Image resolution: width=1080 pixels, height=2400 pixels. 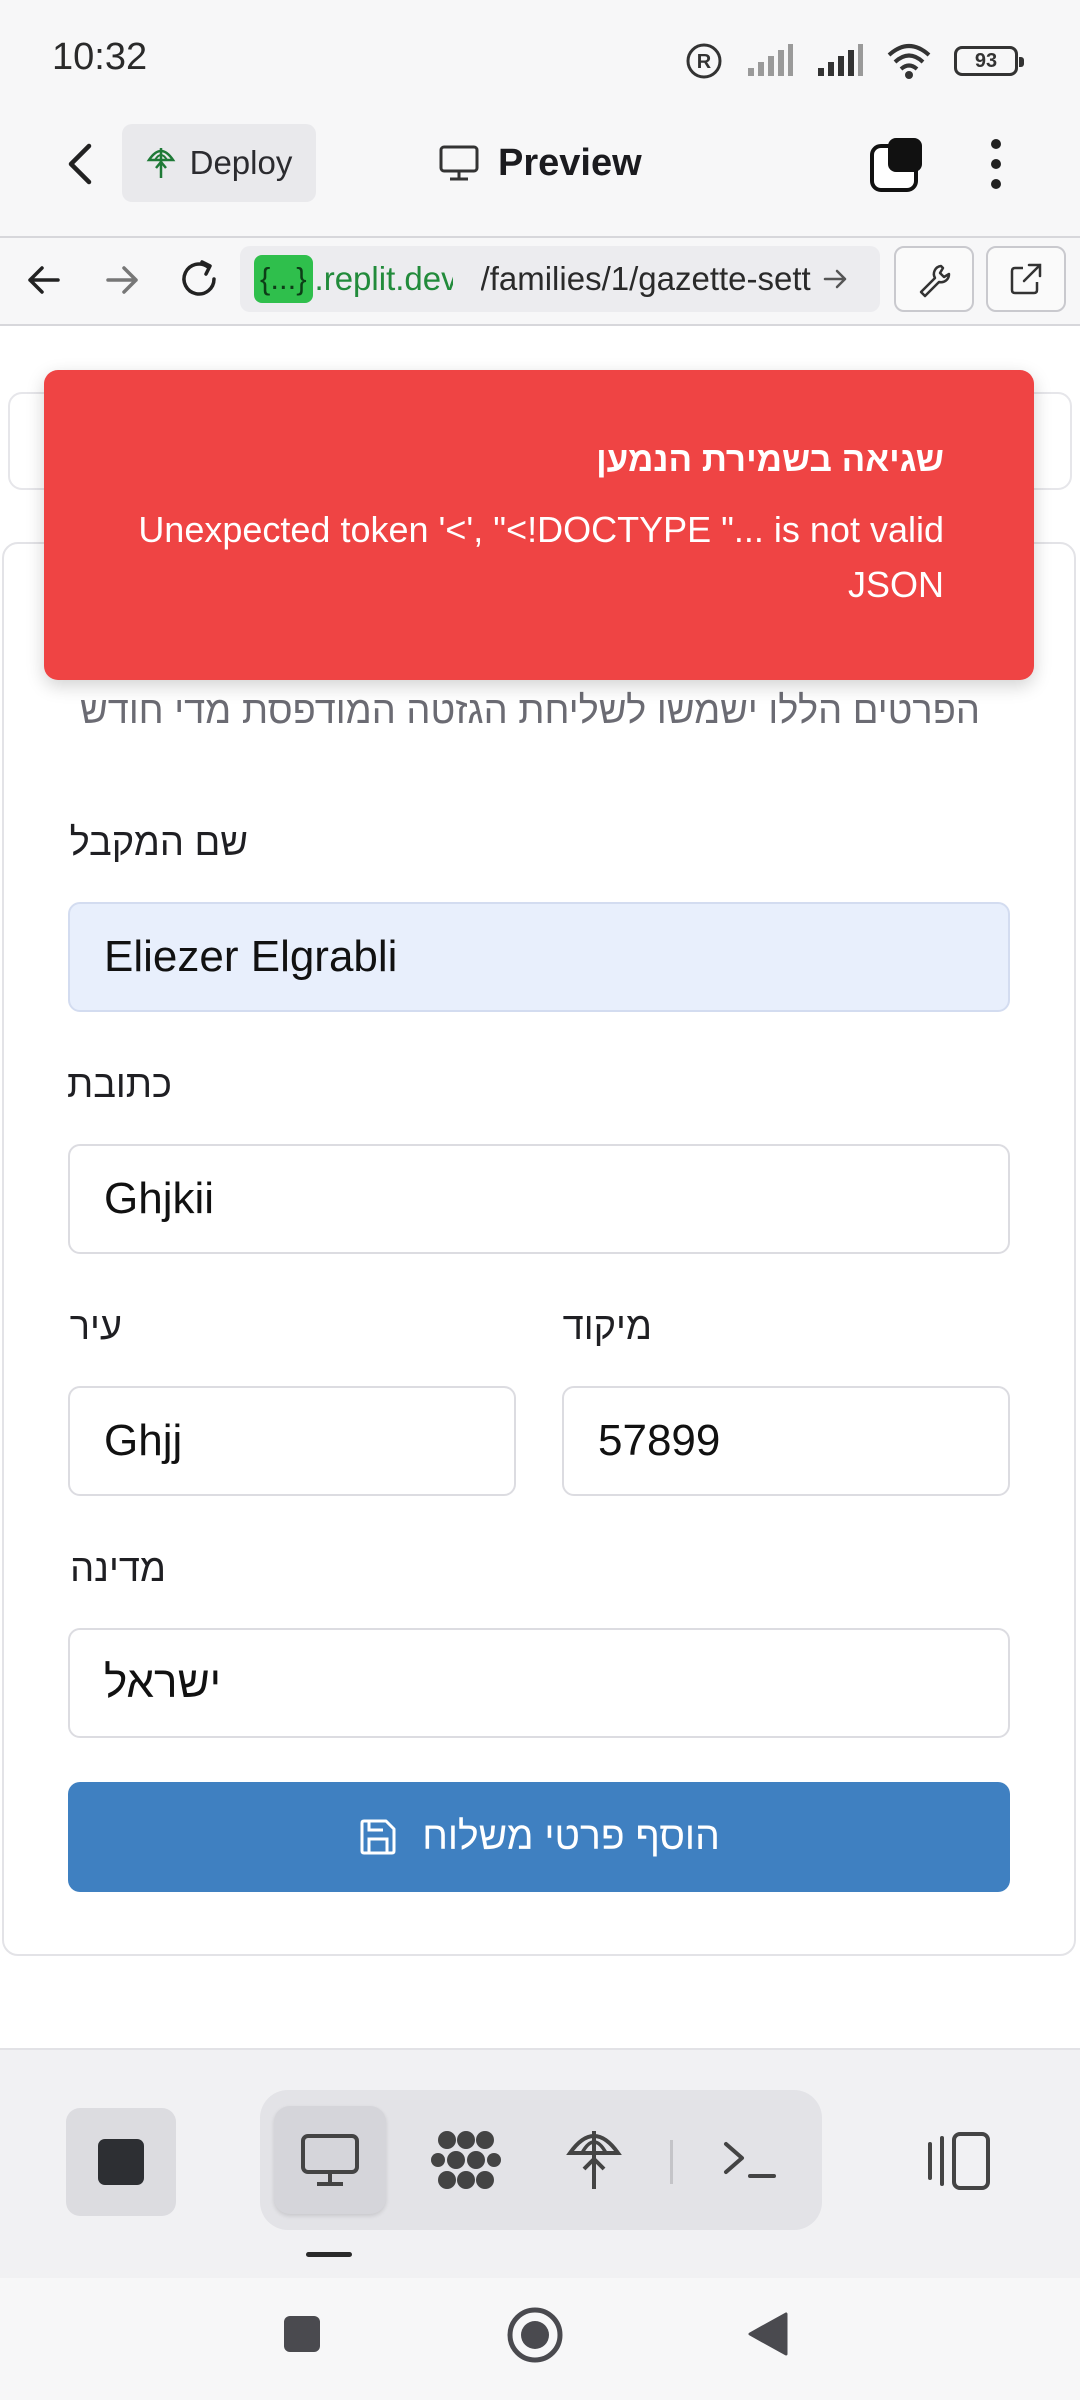 I want to click on recipient-name-input: Eliezer Elgrabli, so click(x=539, y=957).